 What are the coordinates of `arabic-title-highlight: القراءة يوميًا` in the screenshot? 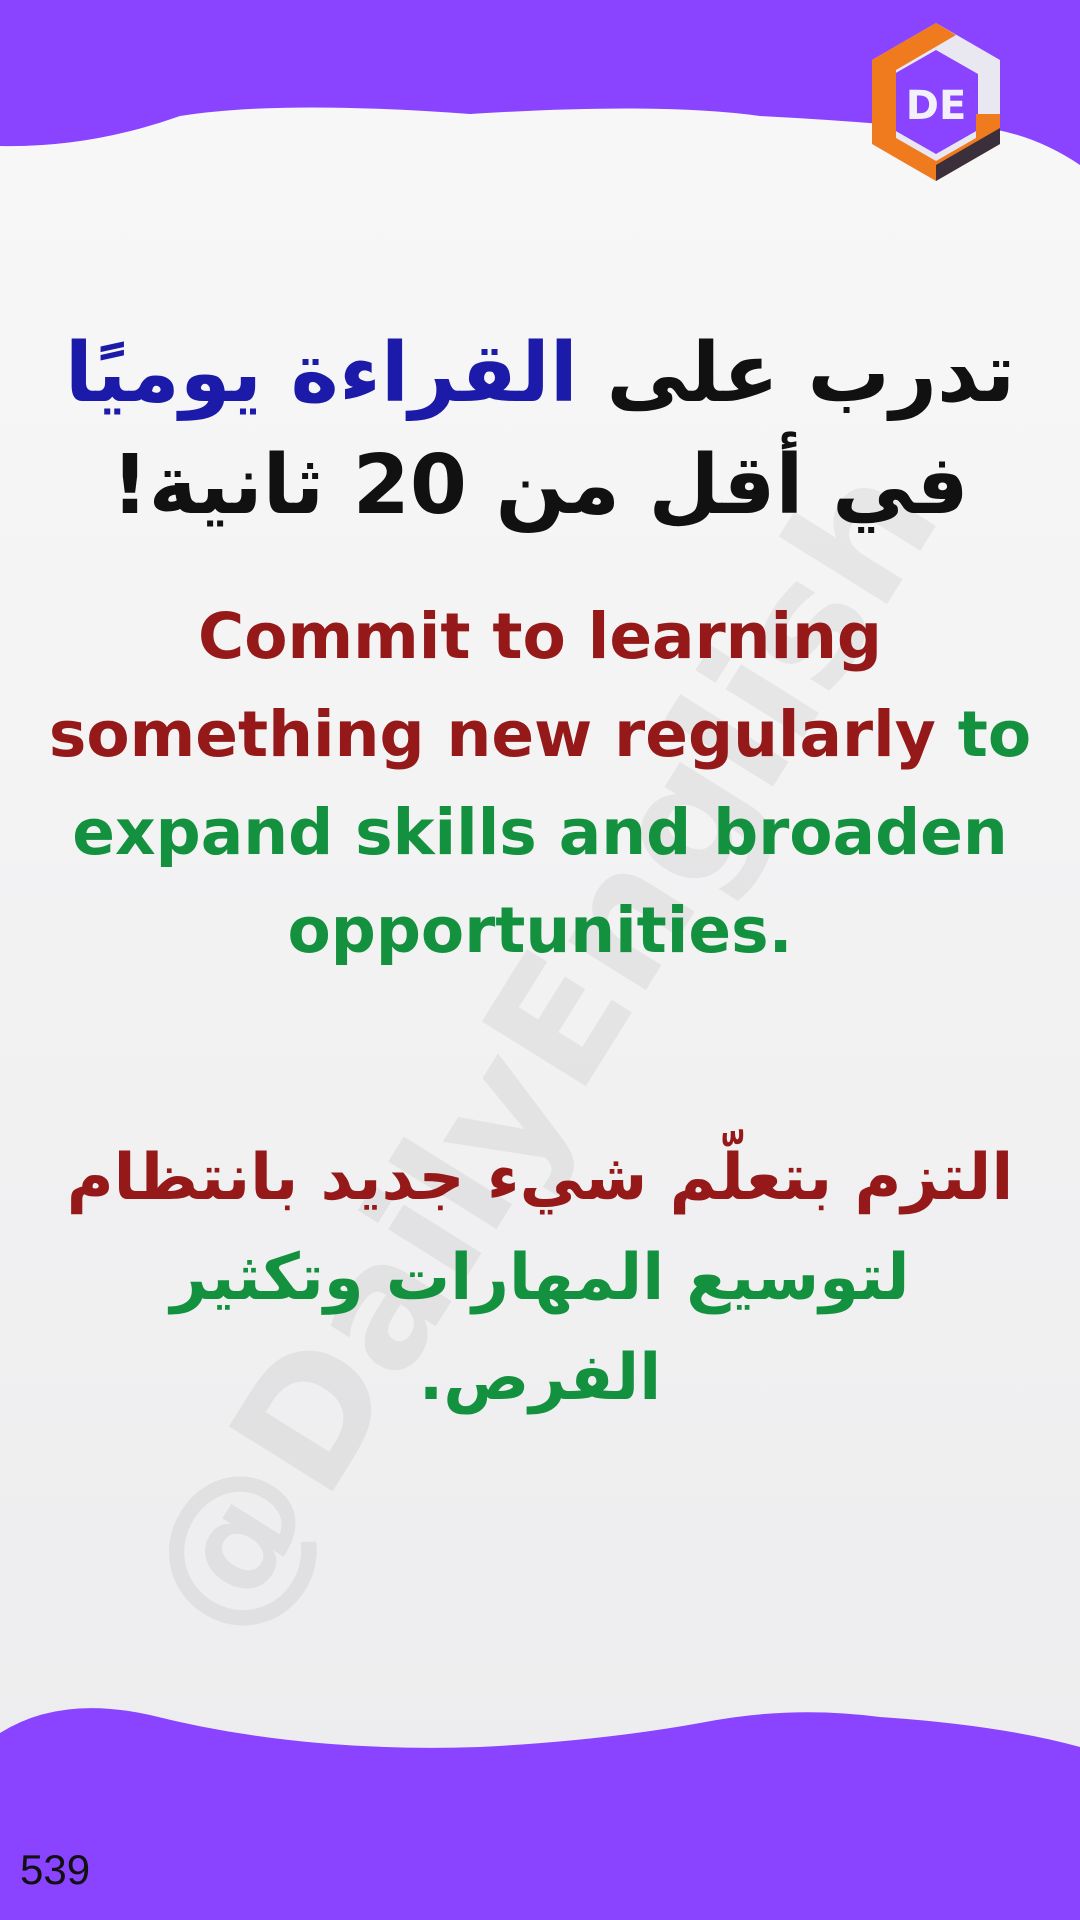 It's located at (321, 373).